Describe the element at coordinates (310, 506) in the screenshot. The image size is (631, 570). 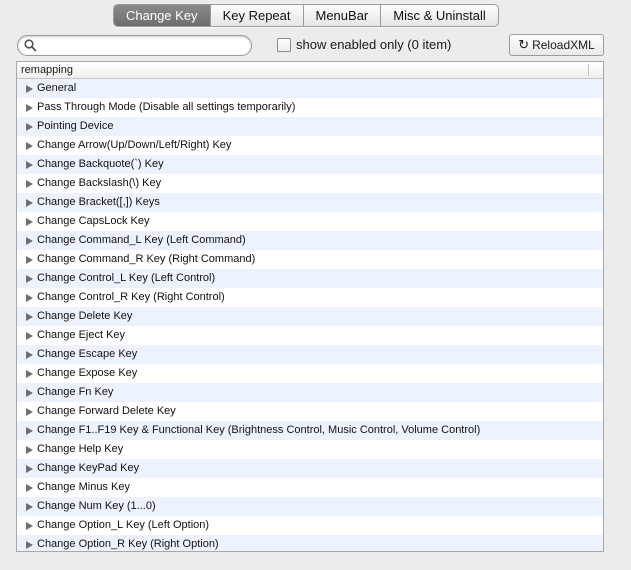
I see `table-row: Change Num Key (1...0)` at that location.